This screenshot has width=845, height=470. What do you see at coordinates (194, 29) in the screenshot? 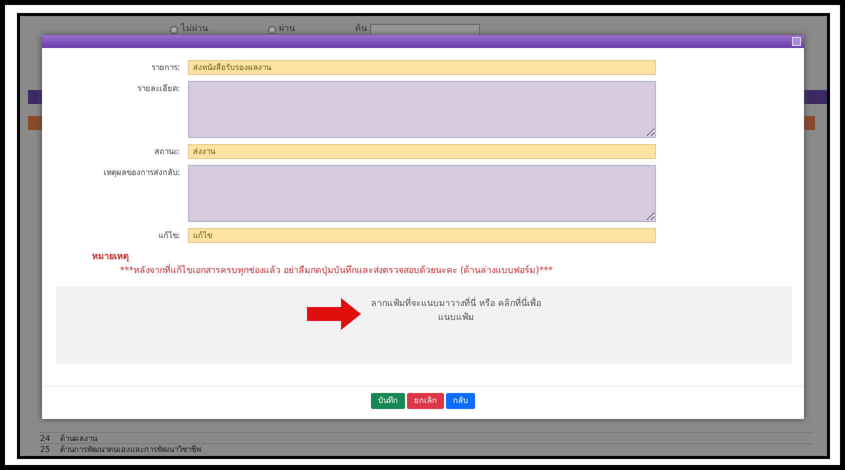
I see `radio-label: ไม่ผ่าน` at bounding box center [194, 29].